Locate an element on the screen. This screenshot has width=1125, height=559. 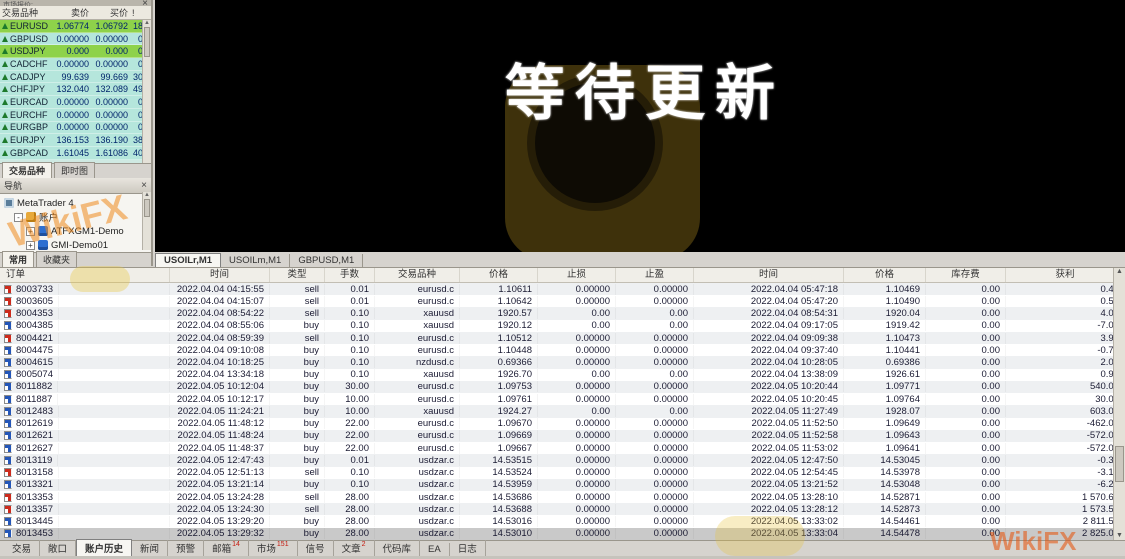
navigator-scrollbar: ▲ is located at coordinates (146, 221).